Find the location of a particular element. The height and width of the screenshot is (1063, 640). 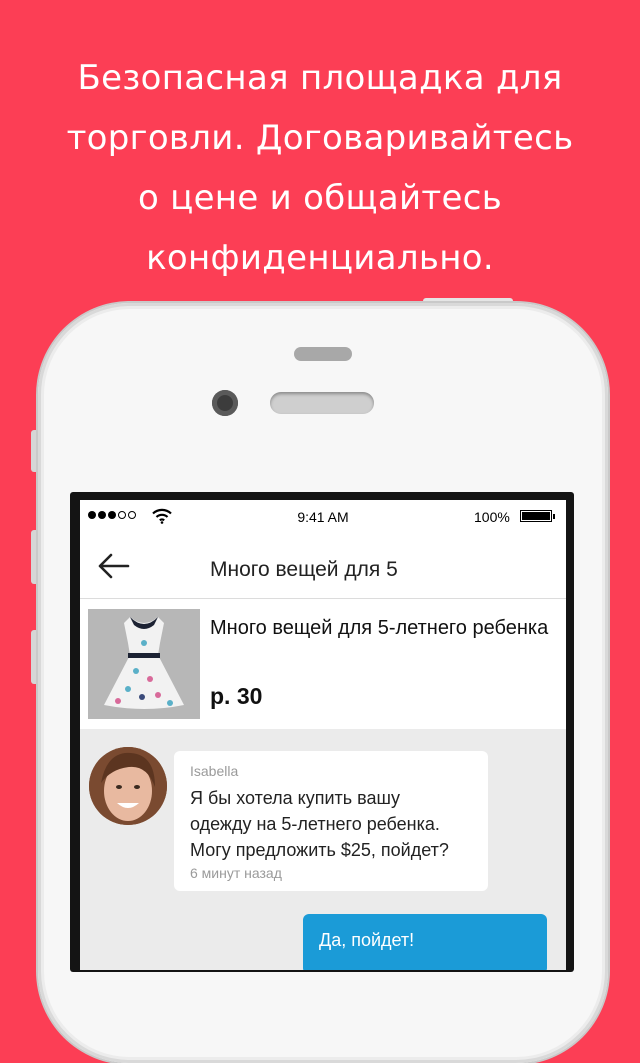

headline-line: Безопасная площадка для is located at coordinates (320, 78).